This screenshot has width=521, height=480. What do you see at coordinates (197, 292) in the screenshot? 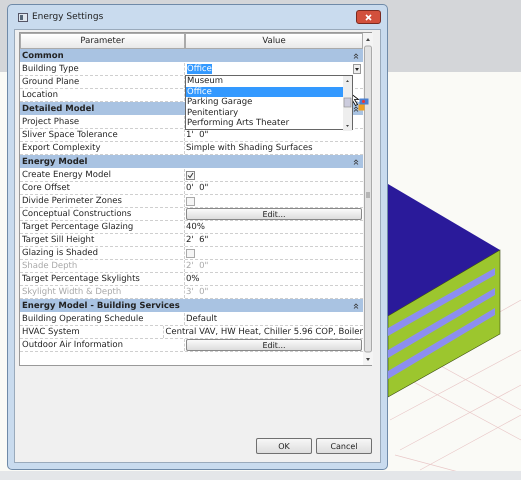
I see `value-cell: 3' 0"` at bounding box center [197, 292].